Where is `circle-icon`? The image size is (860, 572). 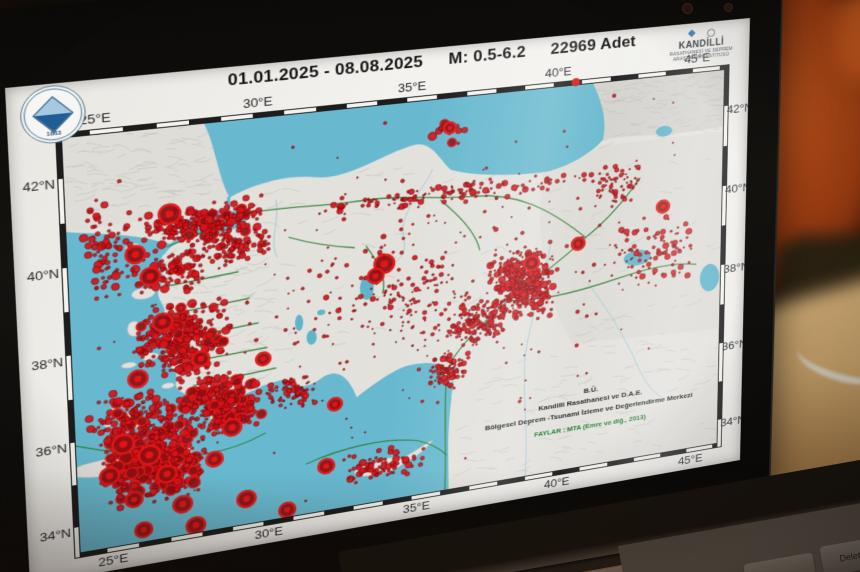
circle-icon is located at coordinates (710, 33).